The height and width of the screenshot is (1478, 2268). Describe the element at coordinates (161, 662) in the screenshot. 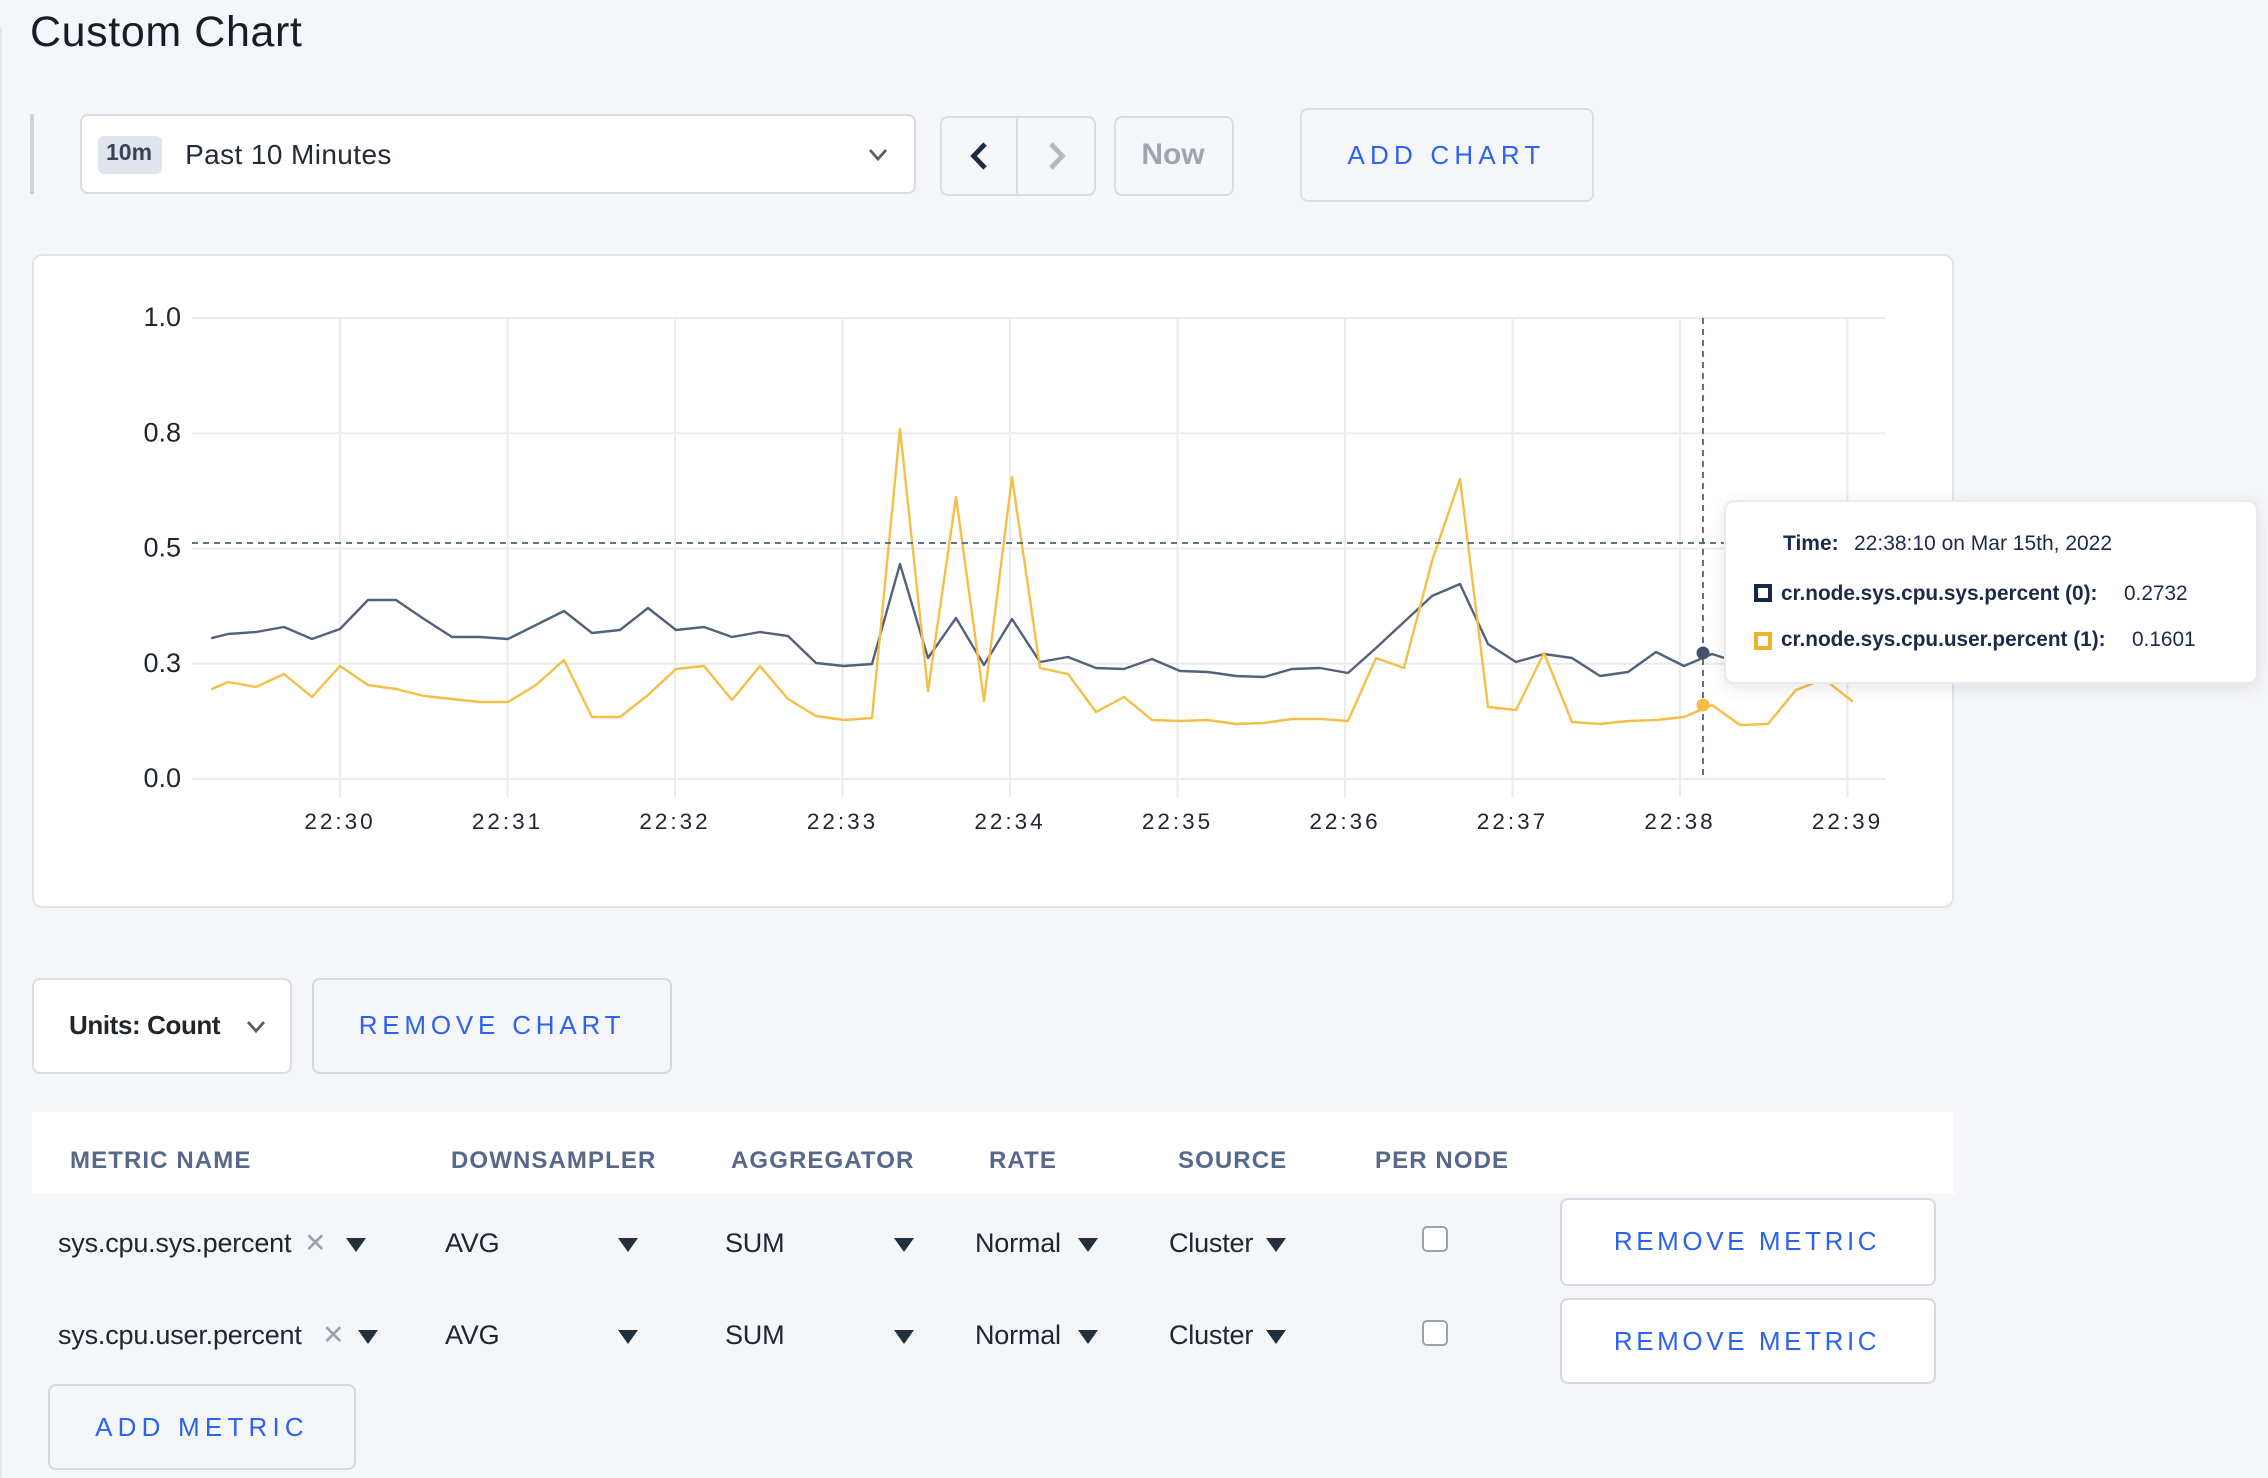

I see `svg-text: 0.3` at that location.